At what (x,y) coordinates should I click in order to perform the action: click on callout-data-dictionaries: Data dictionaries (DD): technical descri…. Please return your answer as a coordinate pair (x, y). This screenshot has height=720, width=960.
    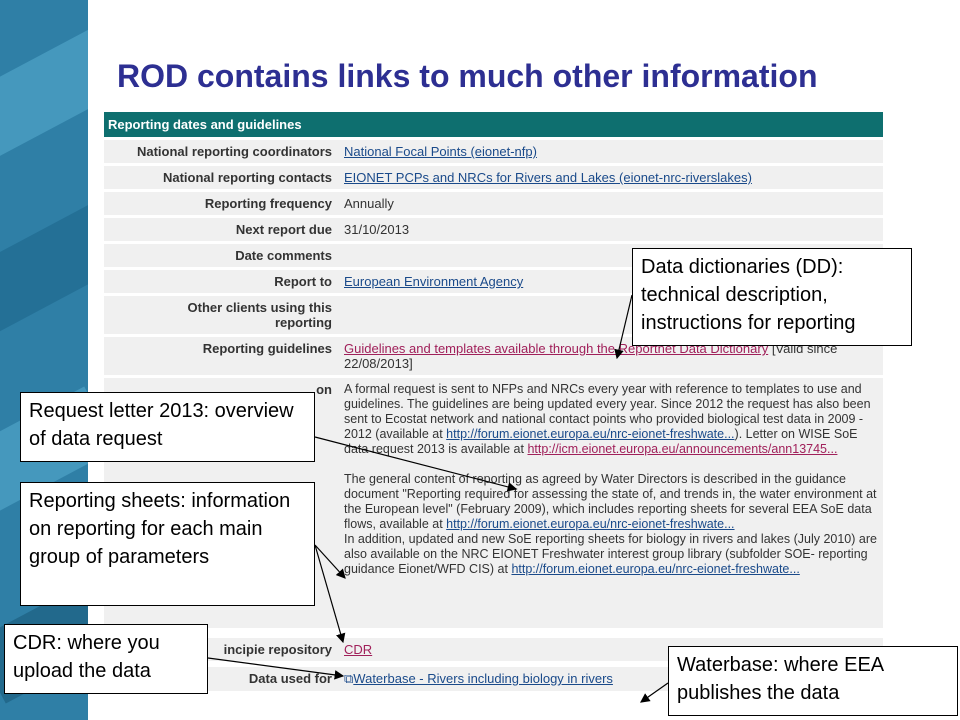
    Looking at the image, I should click on (772, 297).